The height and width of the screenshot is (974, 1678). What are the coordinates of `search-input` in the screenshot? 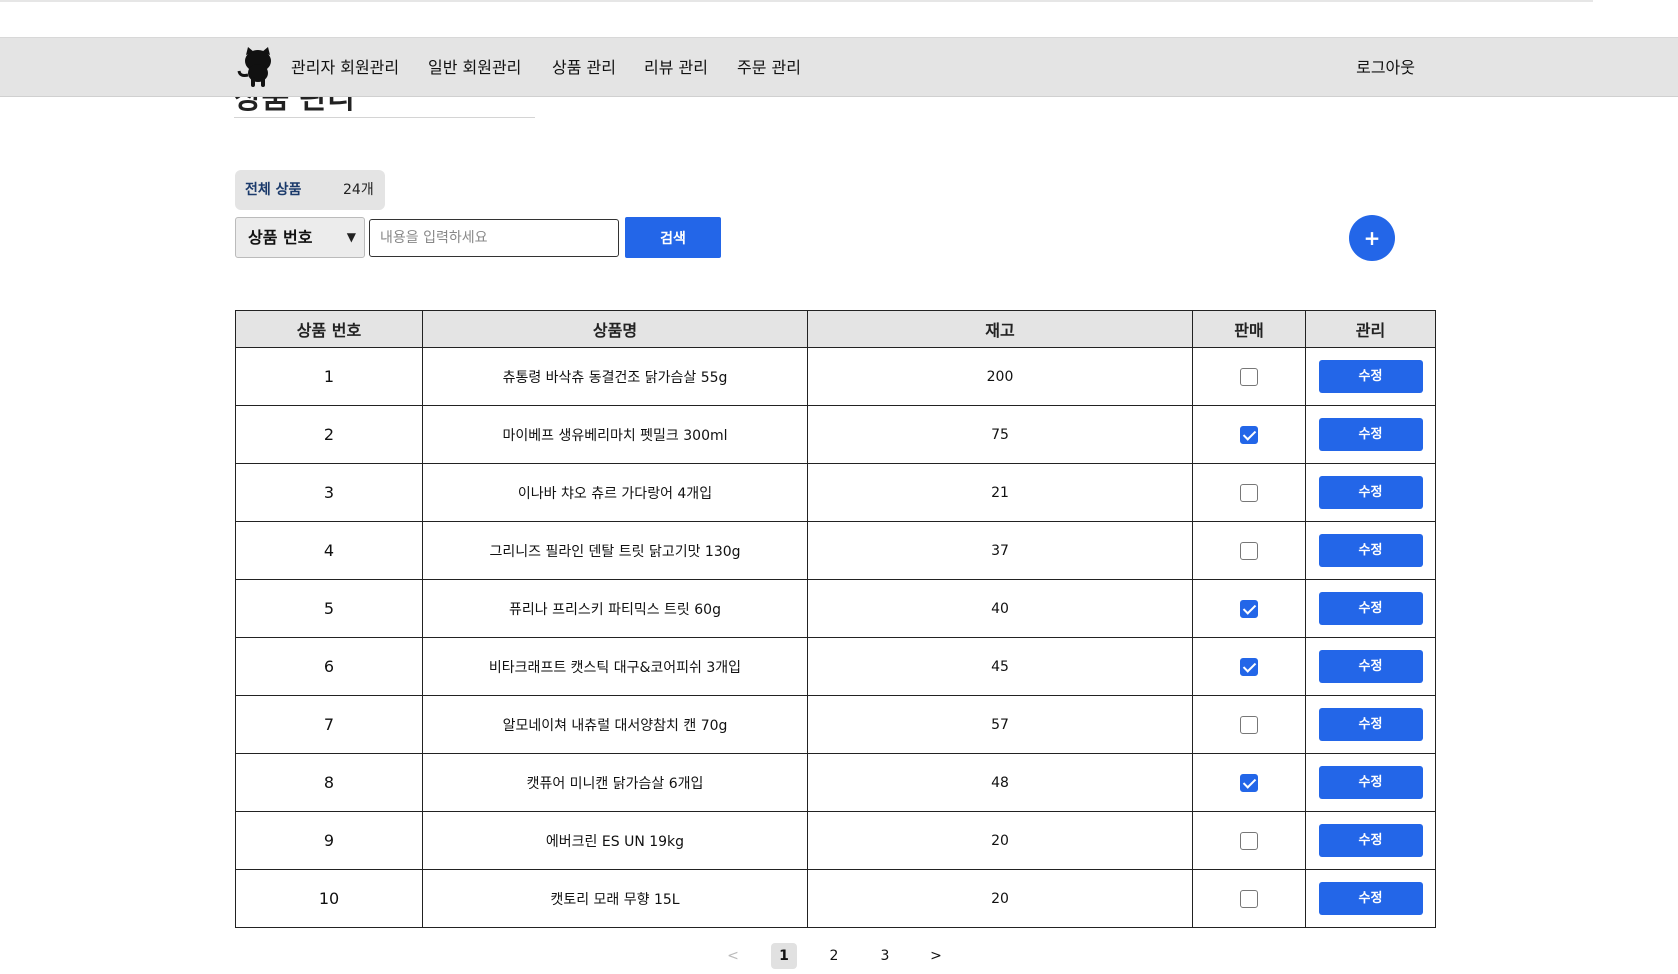 It's located at (494, 238).